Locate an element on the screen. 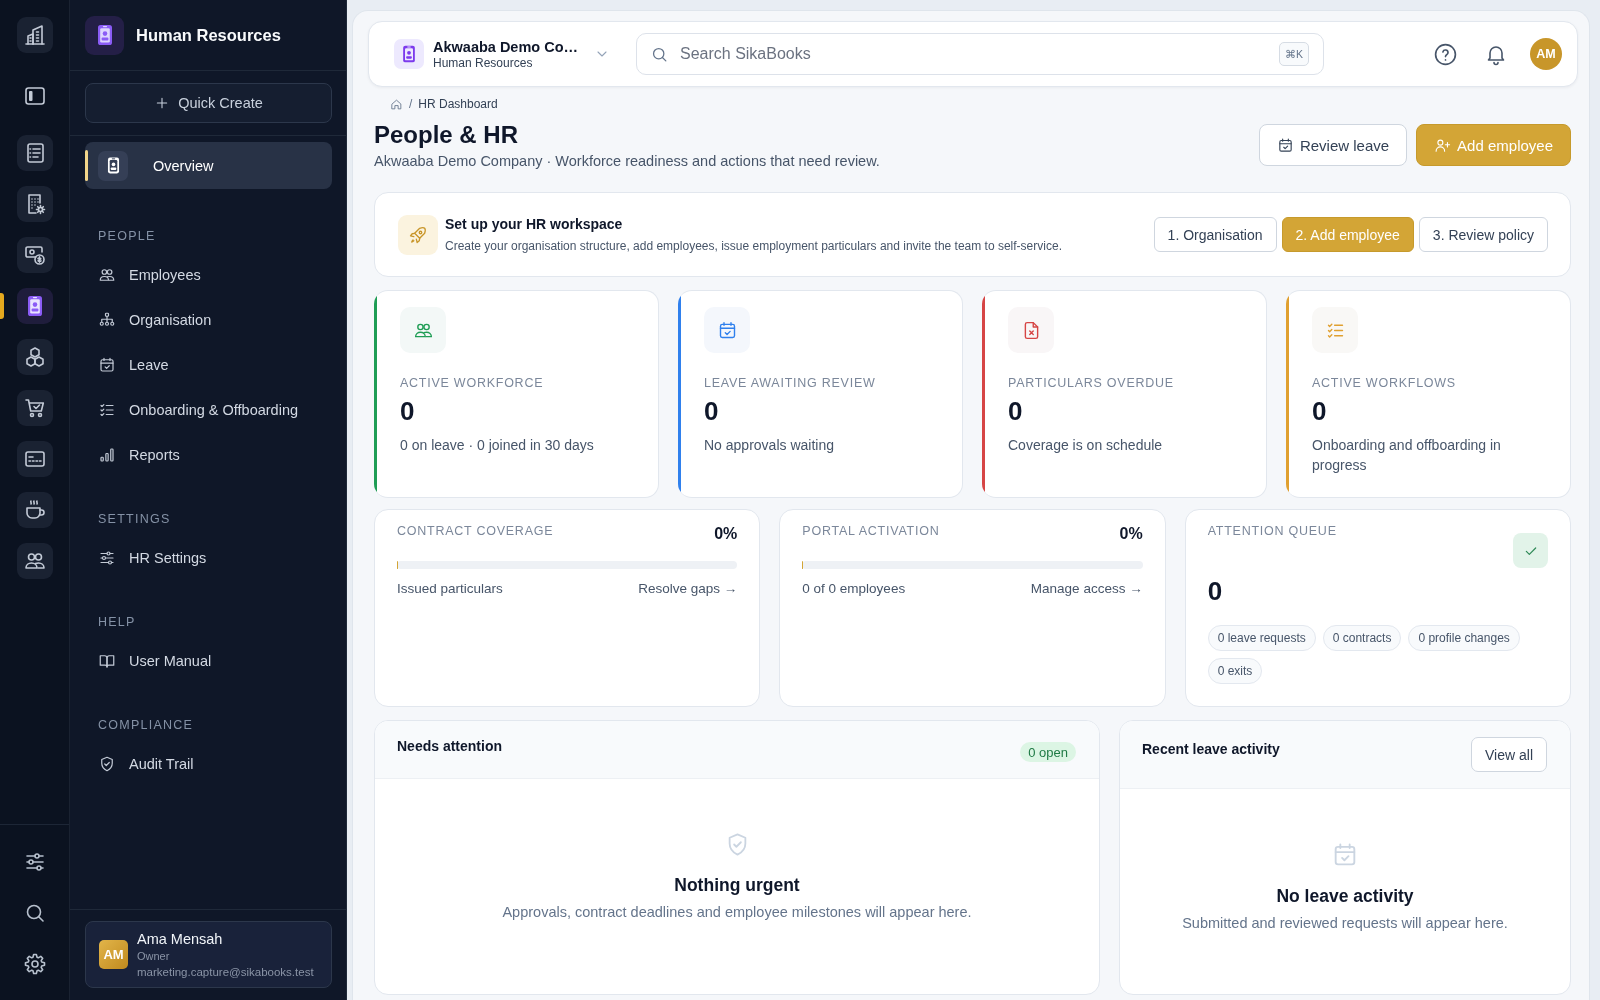 Image resolution: width=1600 pixels, height=1000 pixels. search-bar: Search SikaBooks ⌘K is located at coordinates (980, 54).